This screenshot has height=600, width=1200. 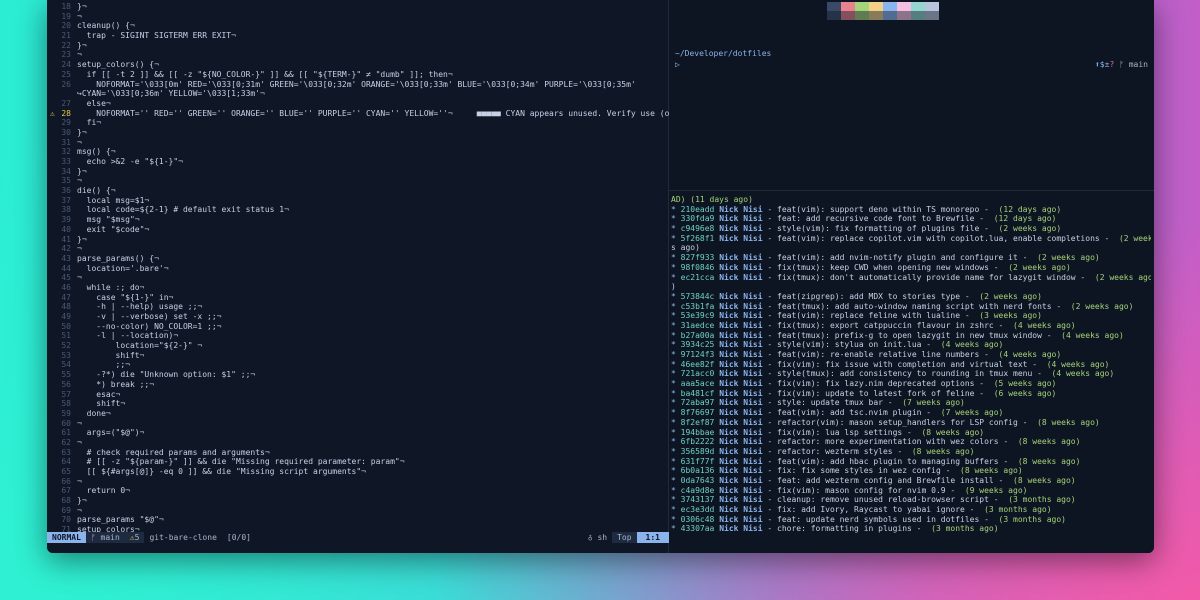 What do you see at coordinates (911, 287) in the screenshot?
I see `log-entry: )` at bounding box center [911, 287].